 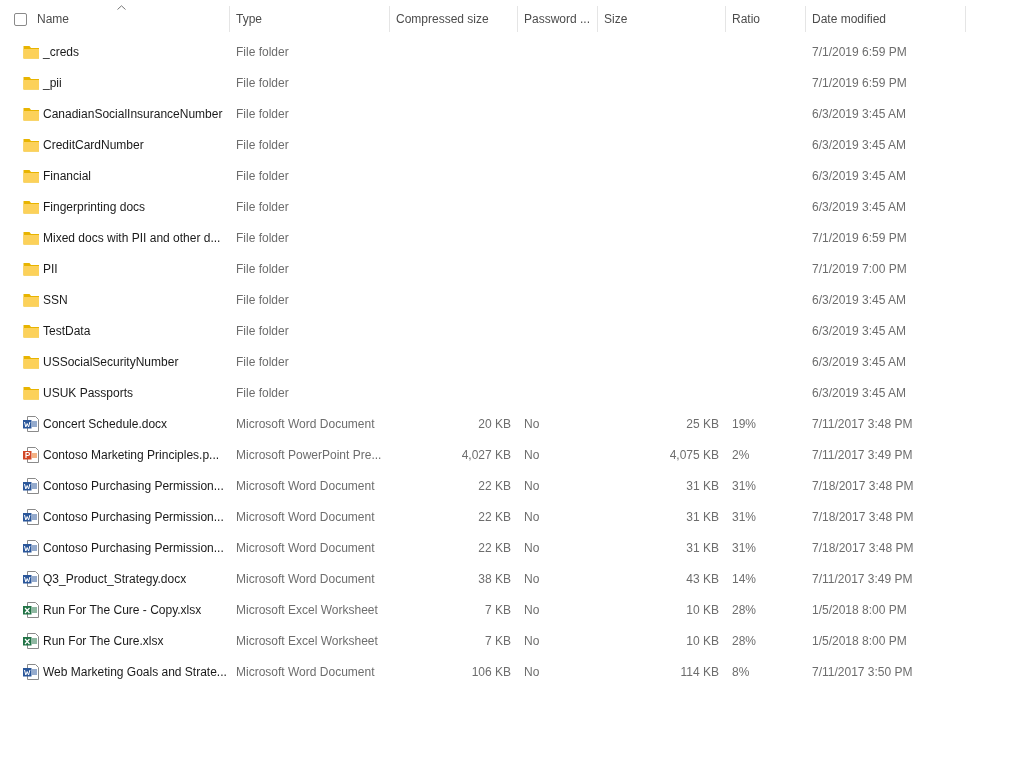 I want to click on date-modified: 7/11/2017 3:50 PM, so click(x=862, y=671).